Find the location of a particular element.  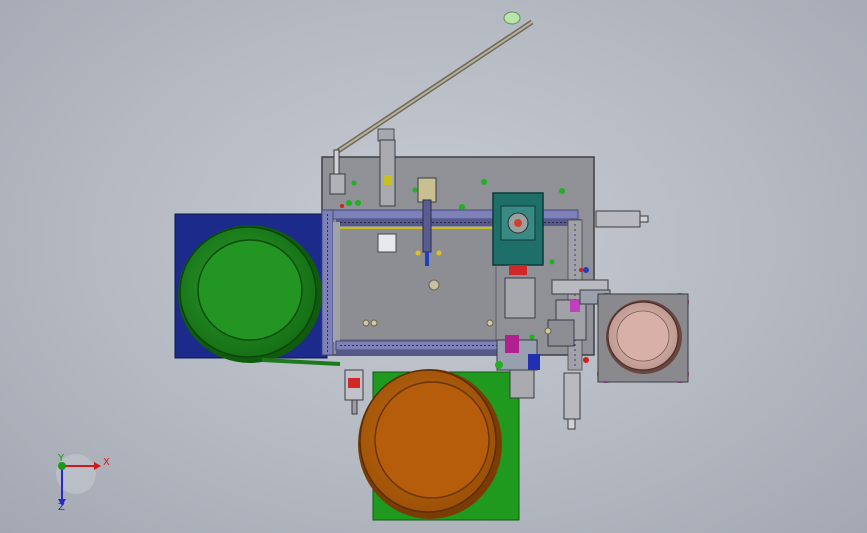

triad-x-label: X is located at coordinates (106, 462).